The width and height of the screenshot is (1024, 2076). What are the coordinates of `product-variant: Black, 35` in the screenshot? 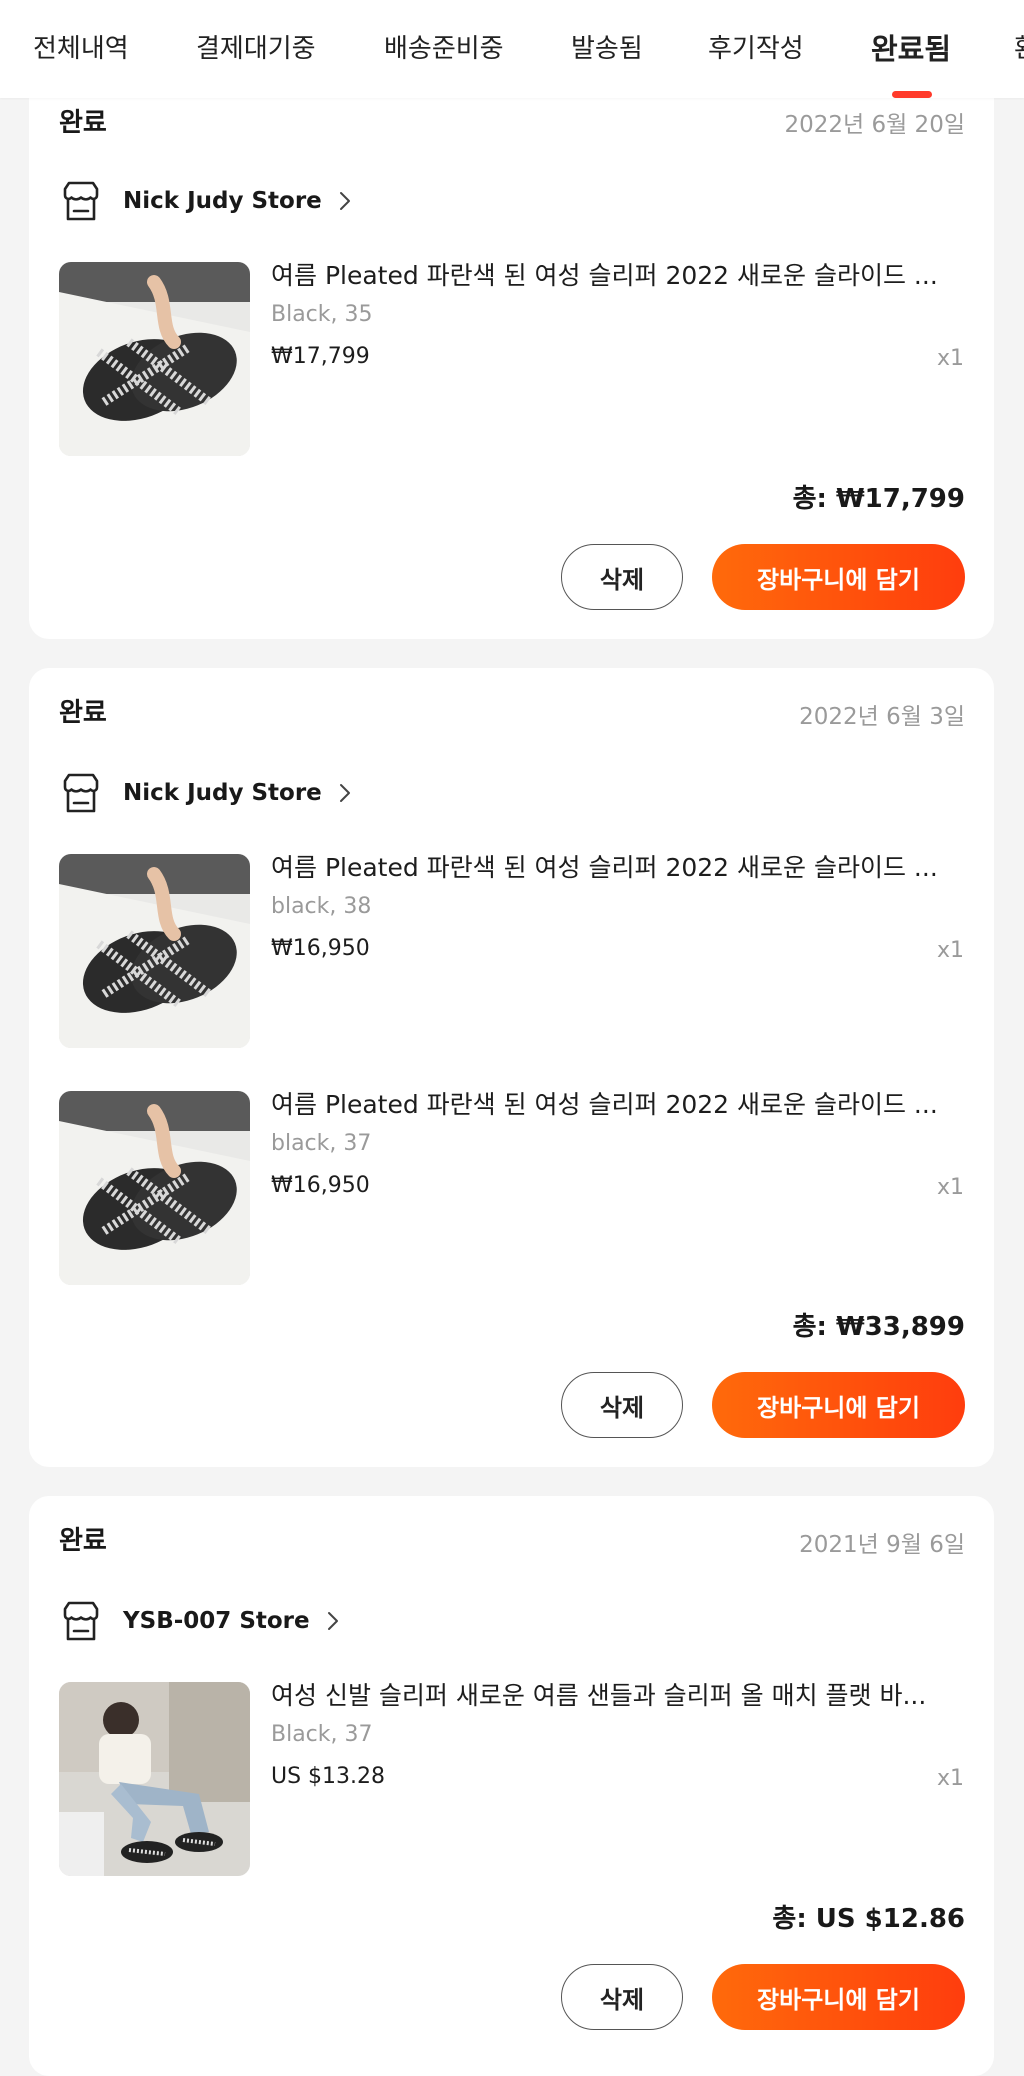 It's located at (322, 314).